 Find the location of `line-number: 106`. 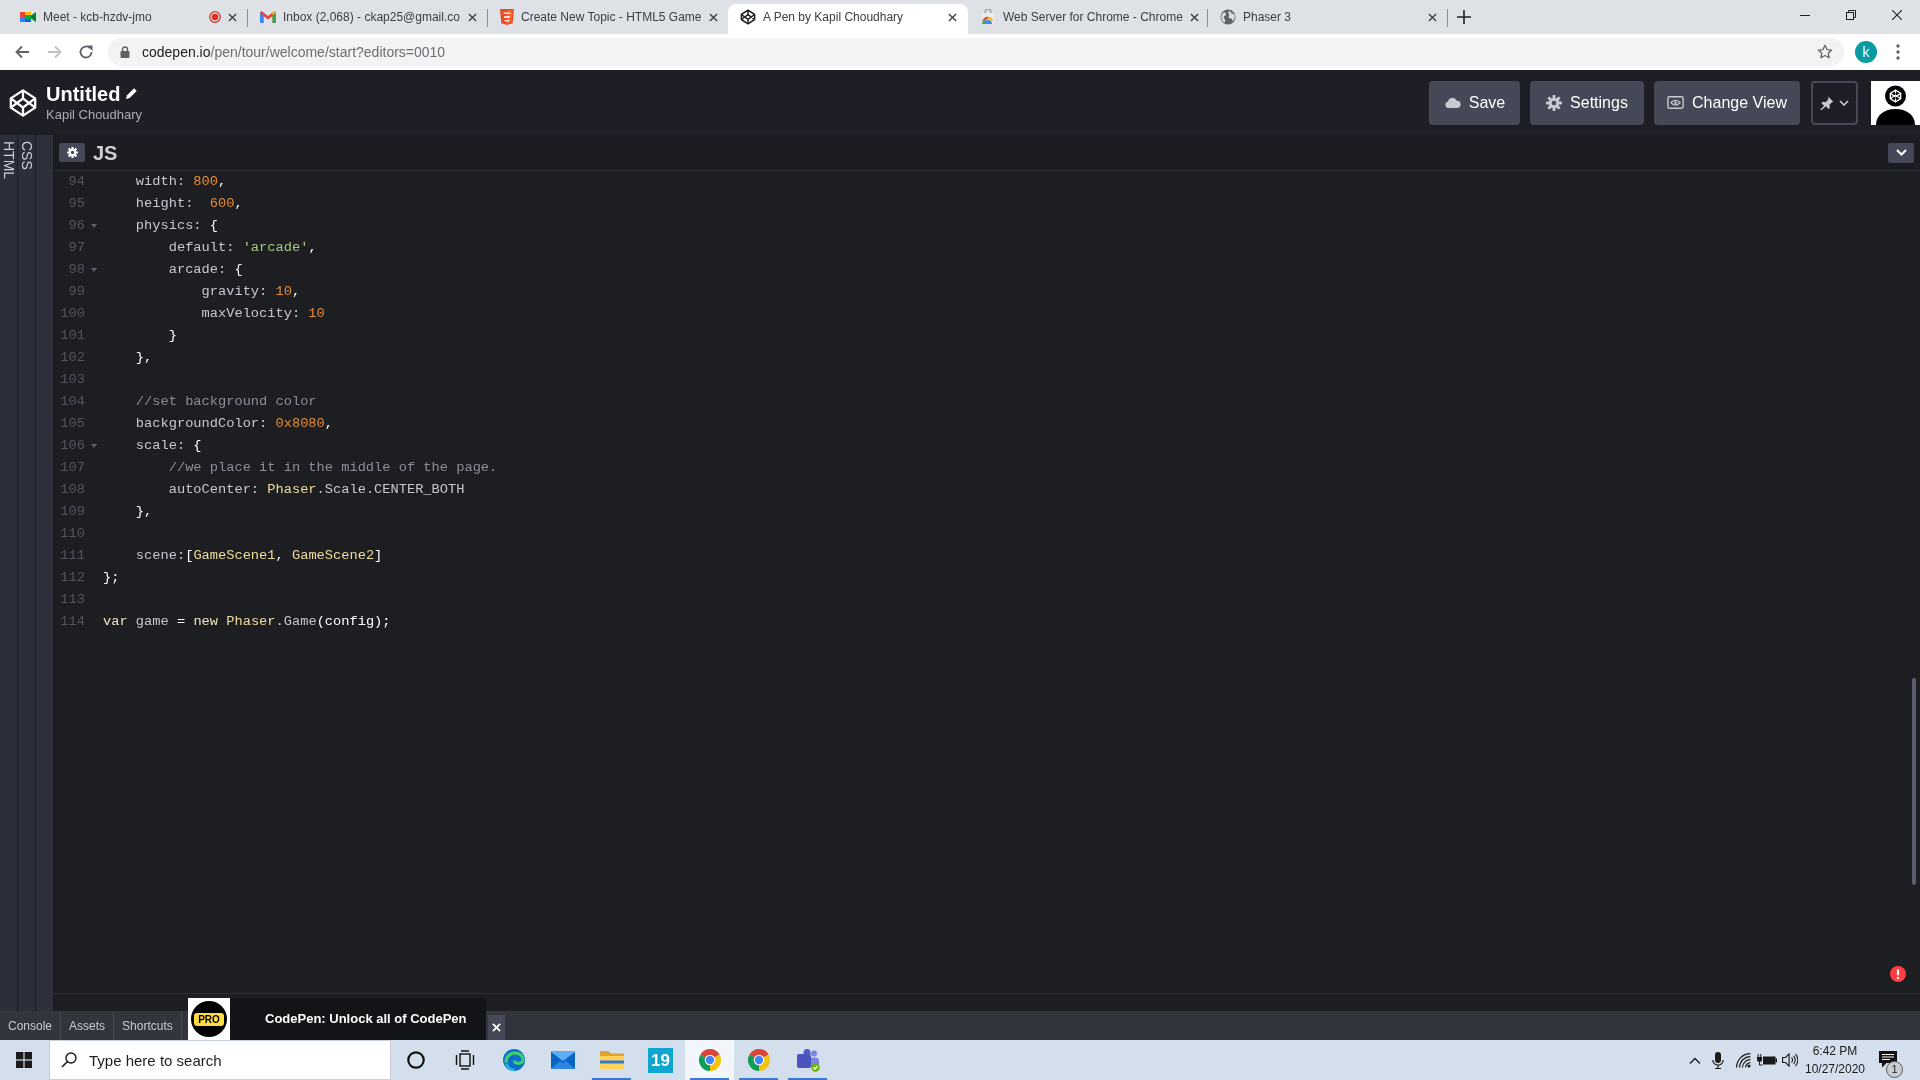

line-number: 106 is located at coordinates (72, 445).